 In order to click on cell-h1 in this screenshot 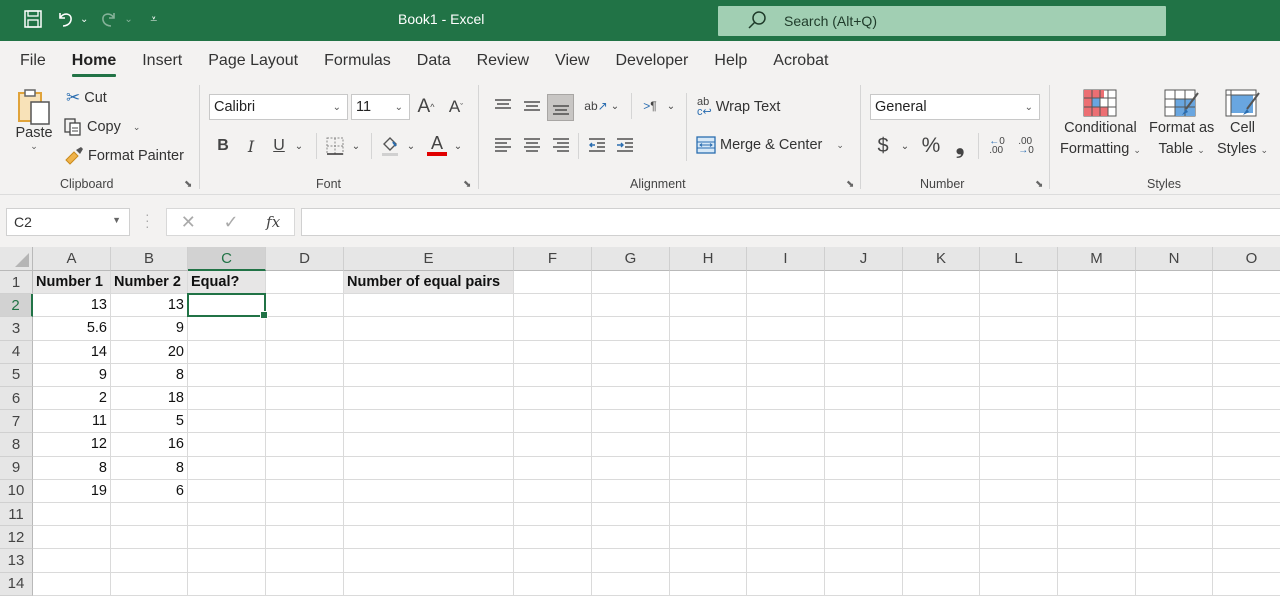, I will do `click(708, 283)`.